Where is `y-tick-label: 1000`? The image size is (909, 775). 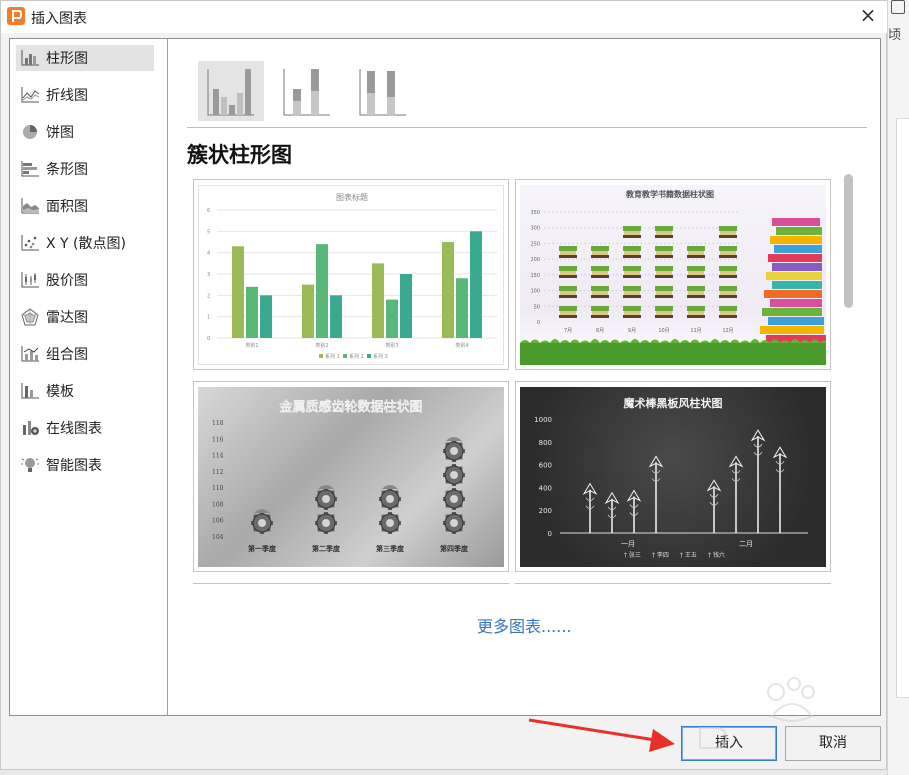
y-tick-label: 1000 is located at coordinates (543, 420).